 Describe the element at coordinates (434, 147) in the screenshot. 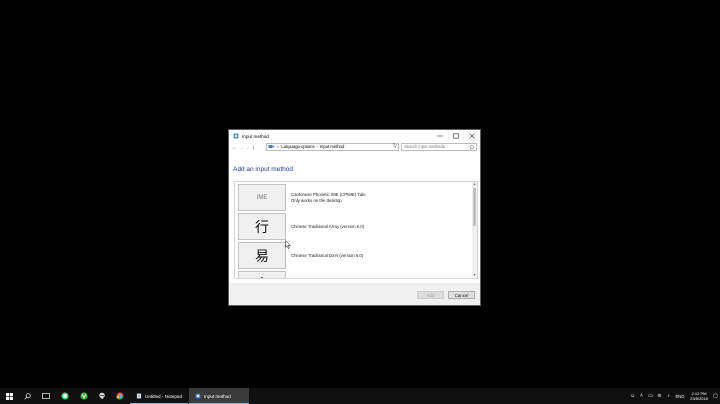

I see `search-input` at that location.